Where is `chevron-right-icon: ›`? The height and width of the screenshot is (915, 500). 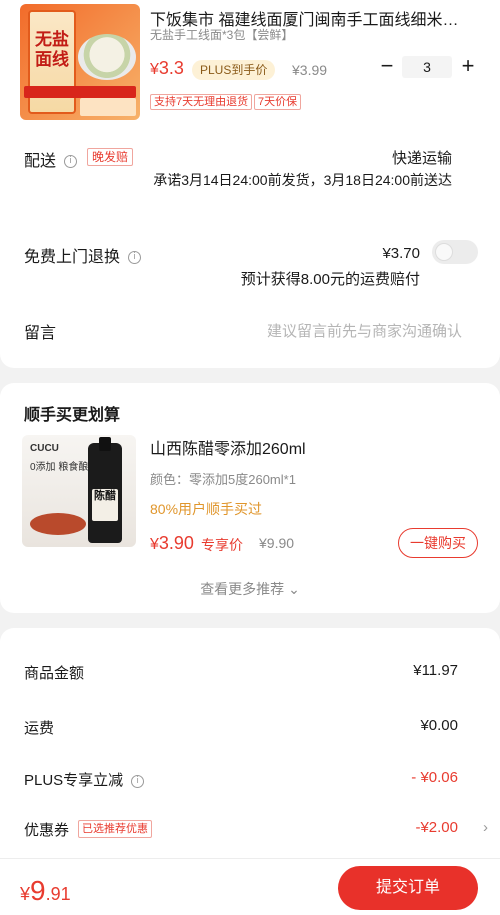 chevron-right-icon: › is located at coordinates (485, 827).